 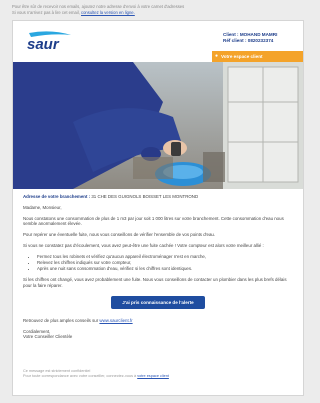 I want to click on footer-espace-client-link: votre espace client, so click(x=153, y=376).